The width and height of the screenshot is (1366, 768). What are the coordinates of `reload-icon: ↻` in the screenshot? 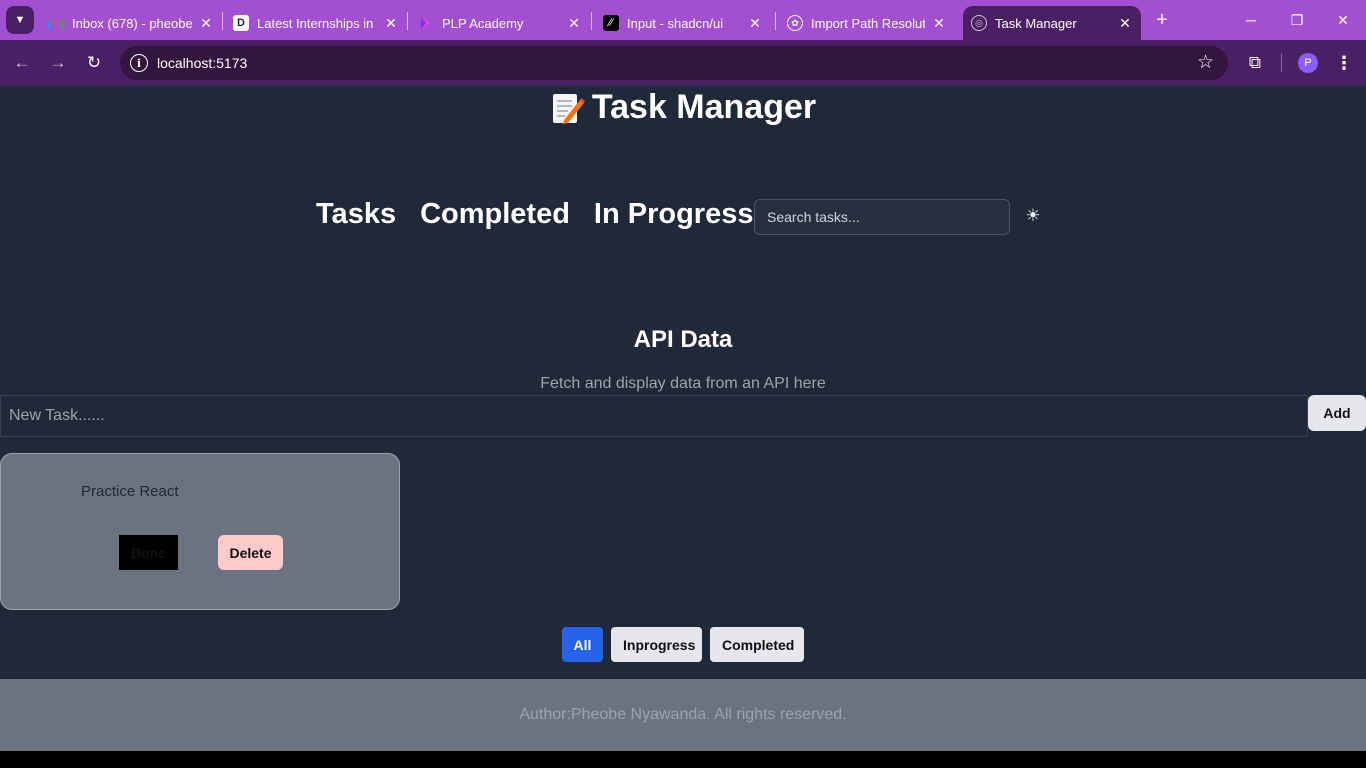 It's located at (94, 62).